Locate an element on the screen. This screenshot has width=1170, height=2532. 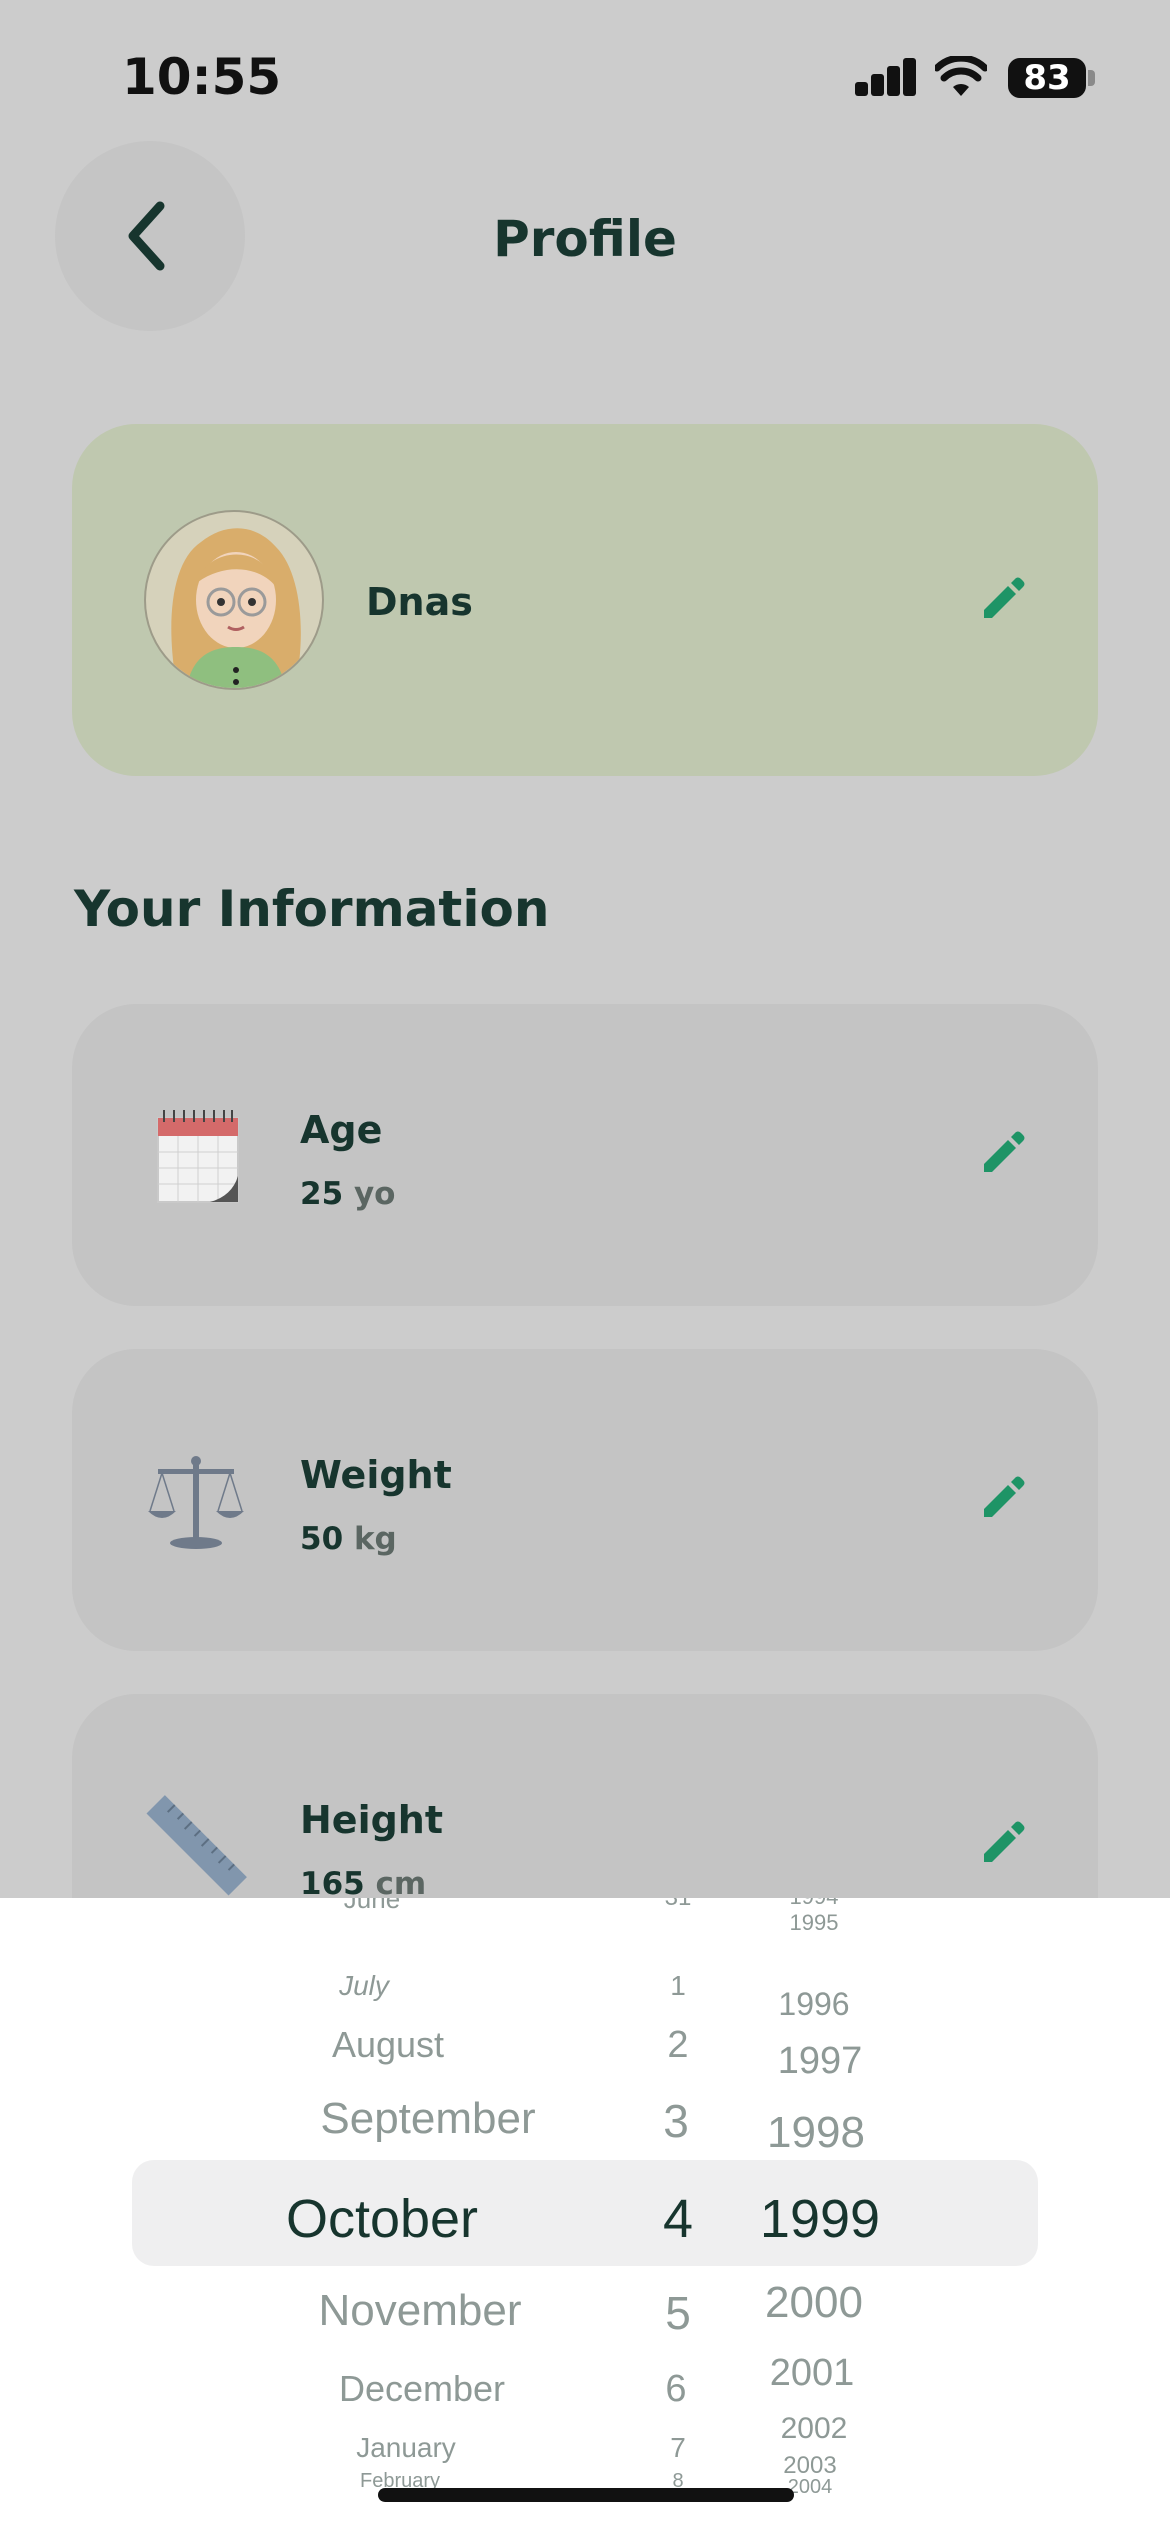
month-option: August is located at coordinates (388, 2045).